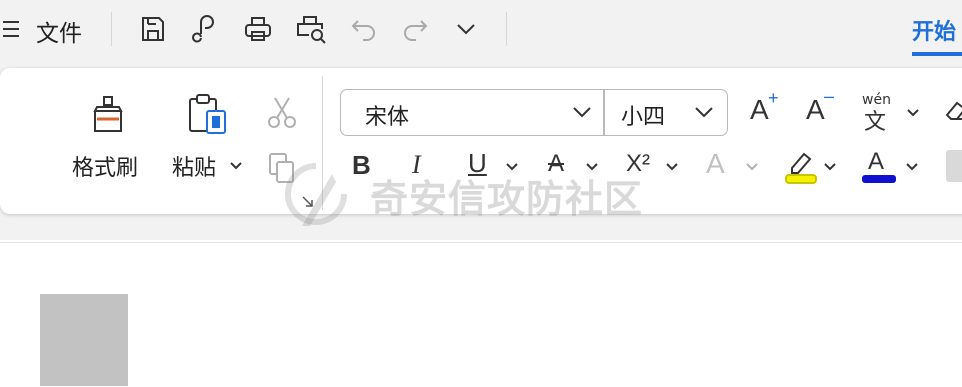 The width and height of the screenshot is (962, 387). I want to click on watermark-logo-icon, so click(317, 197).